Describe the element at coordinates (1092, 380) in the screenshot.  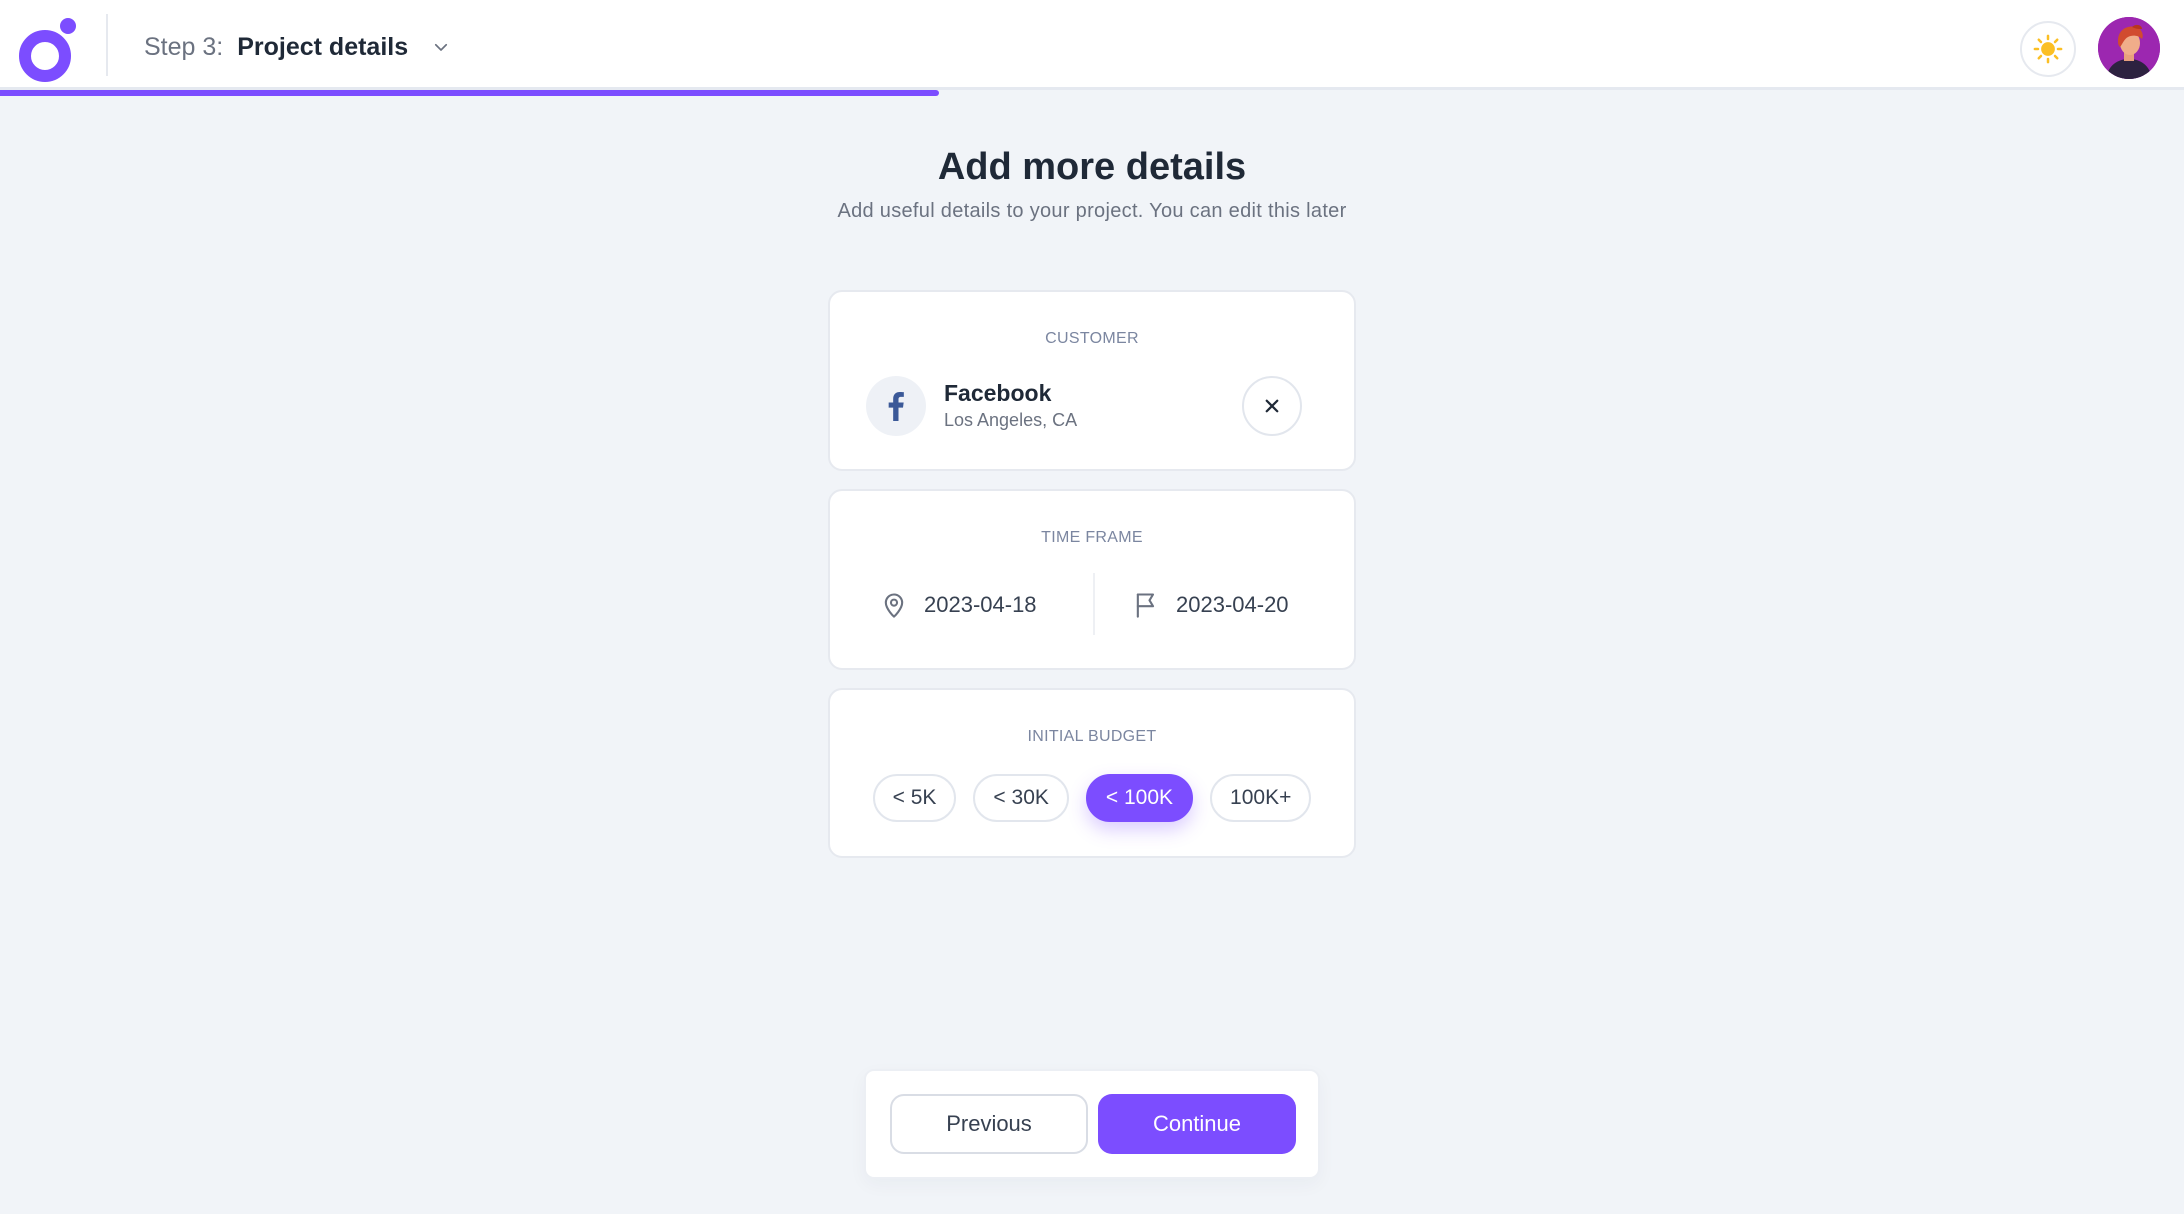
I see `customer-card: CUSTOMER Facebook Los Angeles, CA` at that location.